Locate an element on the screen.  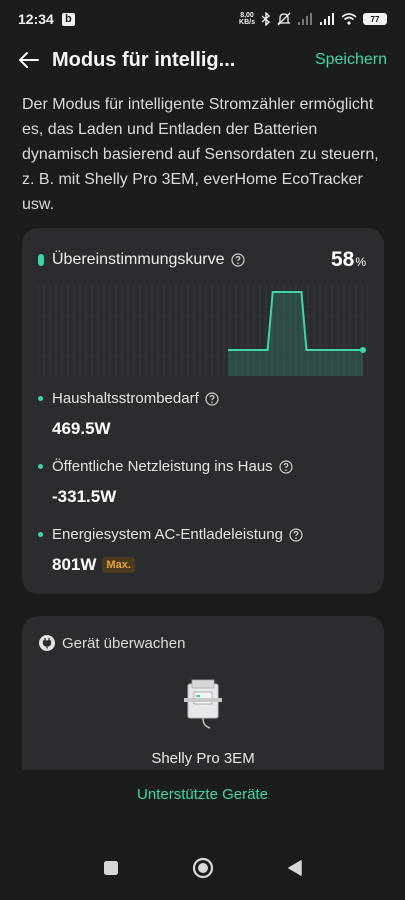
curve-label: Übereinstimmungskurve is located at coordinates (138, 259).